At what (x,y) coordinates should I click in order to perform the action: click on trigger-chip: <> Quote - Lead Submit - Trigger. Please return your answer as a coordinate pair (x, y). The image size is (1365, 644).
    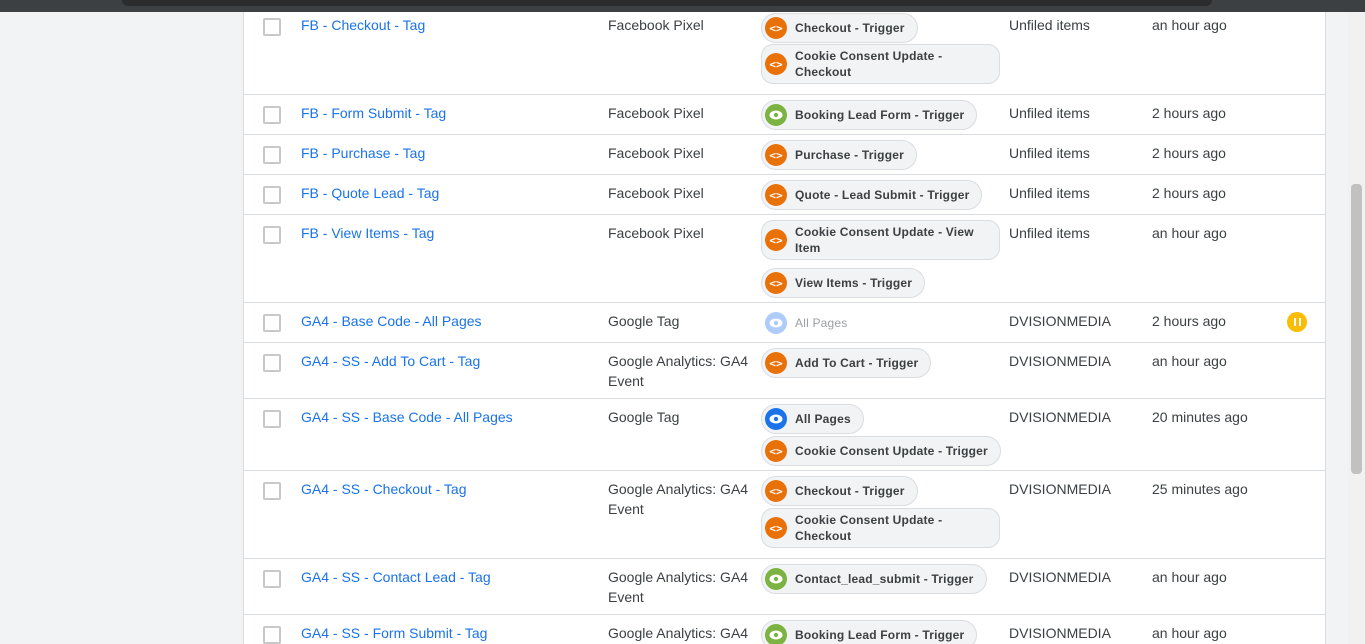
    Looking at the image, I should click on (872, 195).